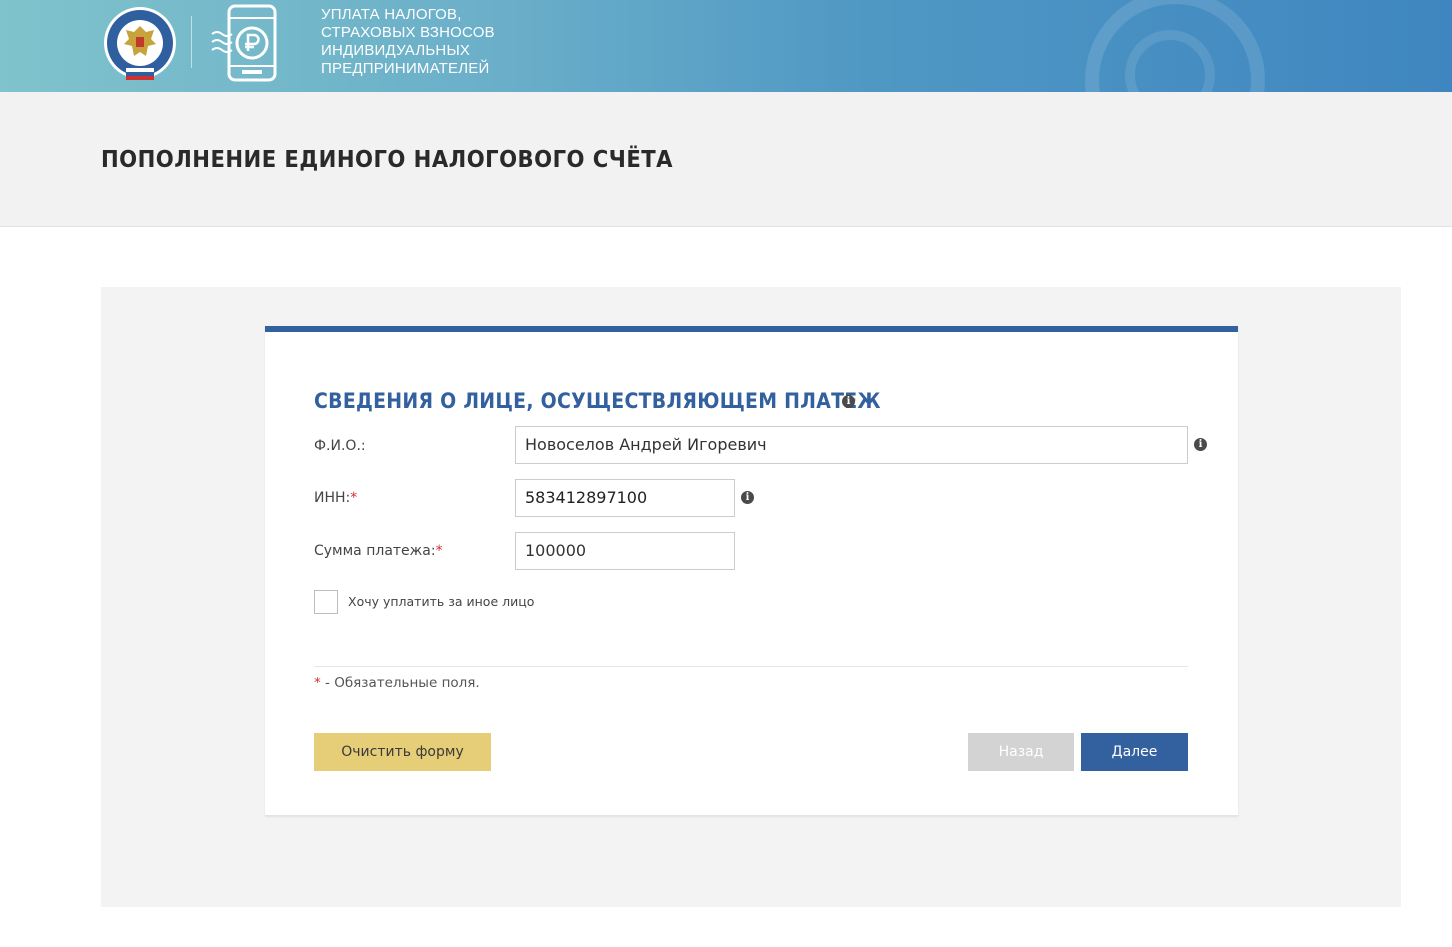 The height and width of the screenshot is (947, 1452). What do you see at coordinates (243, 43) in the screenshot?
I see `phone-ruble-icon` at bounding box center [243, 43].